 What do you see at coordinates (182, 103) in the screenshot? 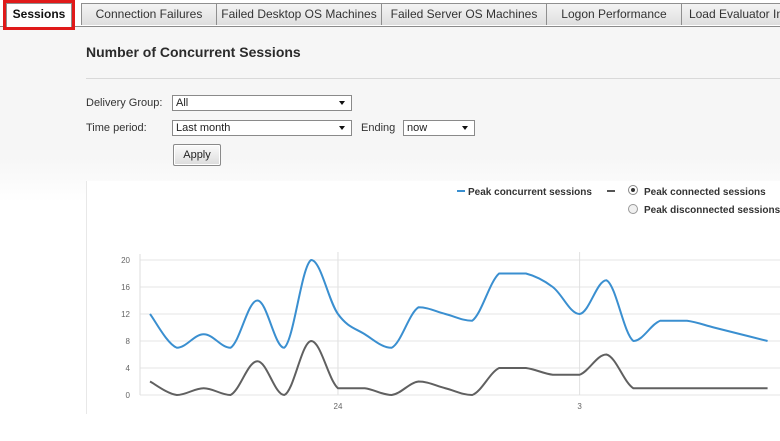
I see `delivery-group-value: All` at bounding box center [182, 103].